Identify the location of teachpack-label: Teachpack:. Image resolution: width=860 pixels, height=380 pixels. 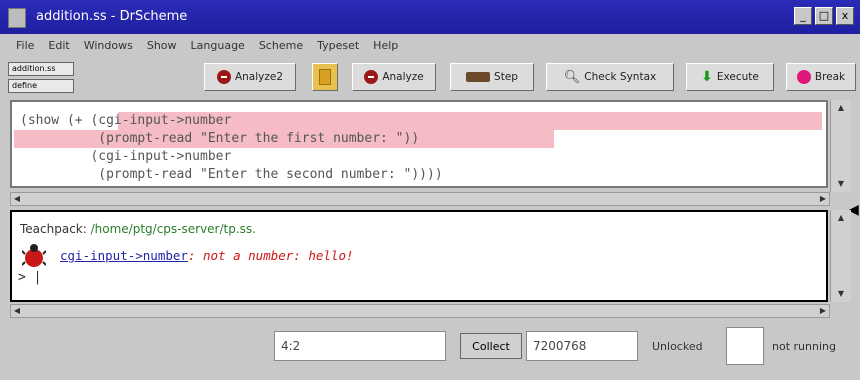
(55, 229).